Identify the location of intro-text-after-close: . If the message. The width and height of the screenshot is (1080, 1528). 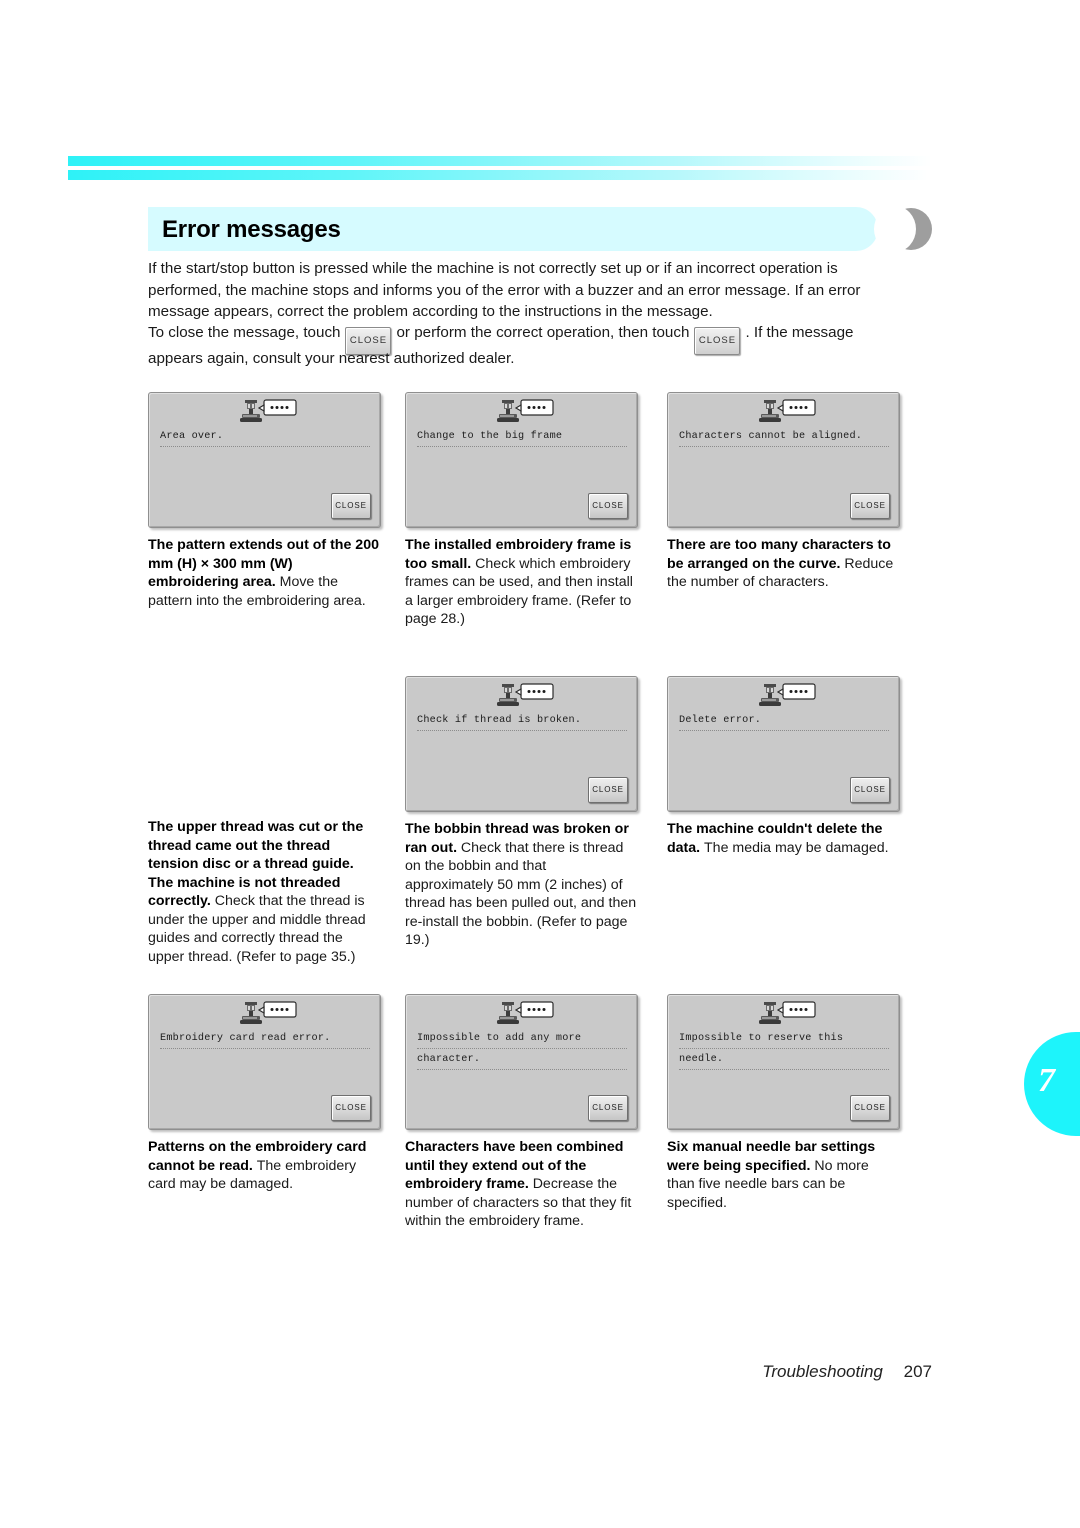
(799, 332).